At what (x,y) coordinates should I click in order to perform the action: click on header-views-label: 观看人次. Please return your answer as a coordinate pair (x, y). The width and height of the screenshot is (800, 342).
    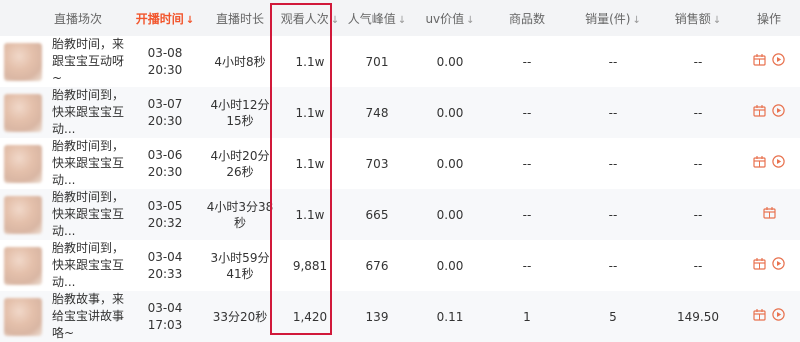
    Looking at the image, I should click on (304, 18).